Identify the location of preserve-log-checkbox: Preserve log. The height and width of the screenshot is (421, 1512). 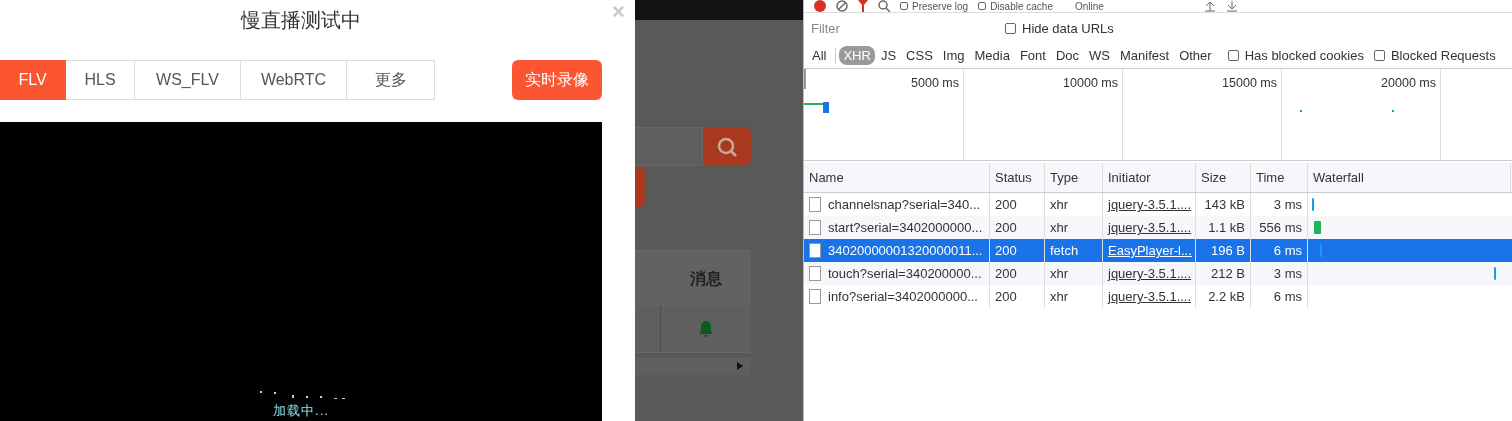
(934, 6).